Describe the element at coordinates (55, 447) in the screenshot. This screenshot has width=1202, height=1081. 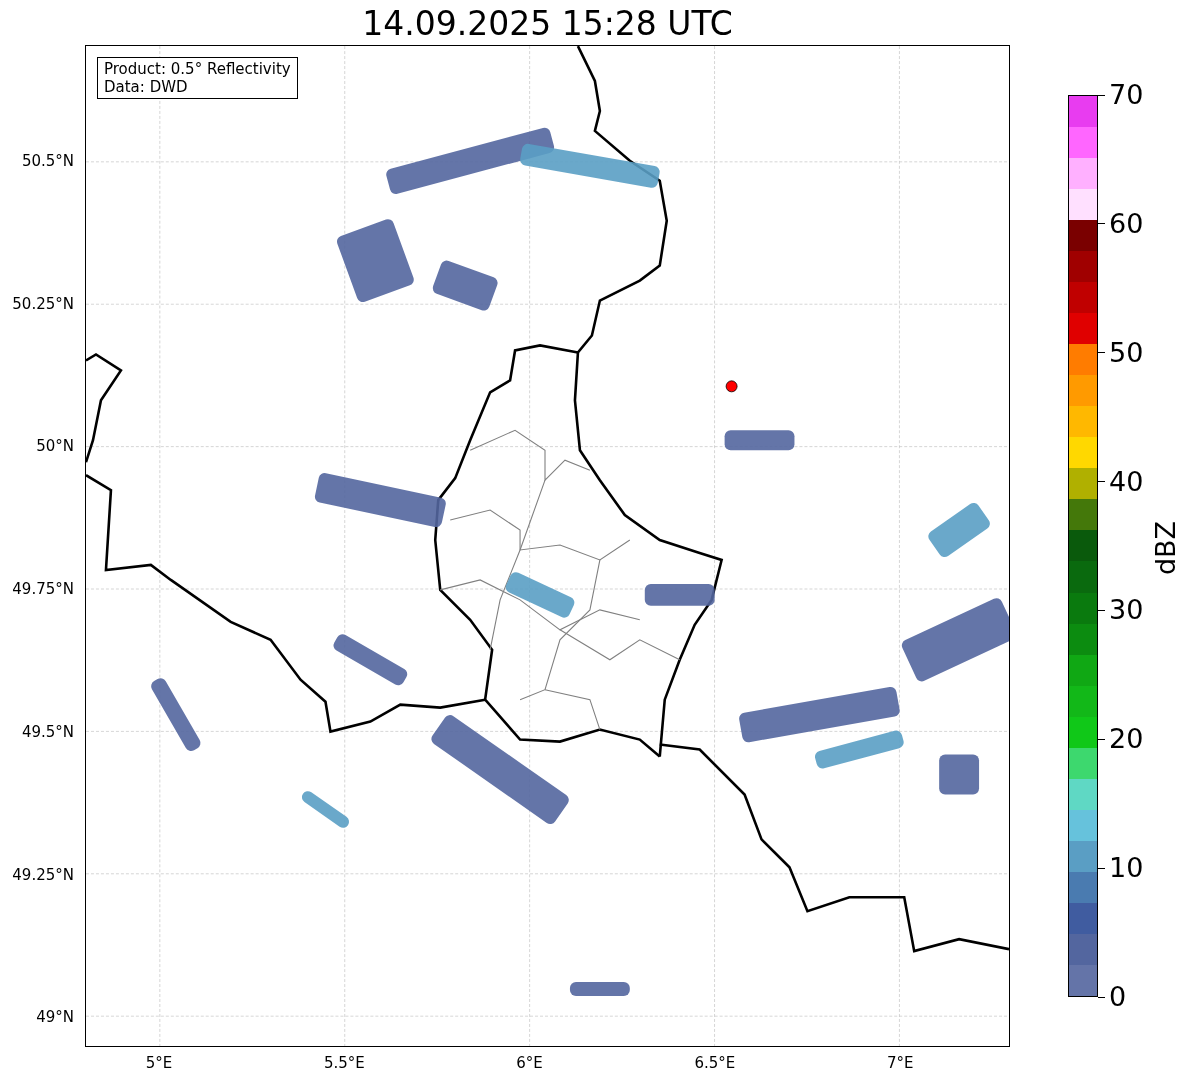
I see `latitude-label: 50°N` at that location.